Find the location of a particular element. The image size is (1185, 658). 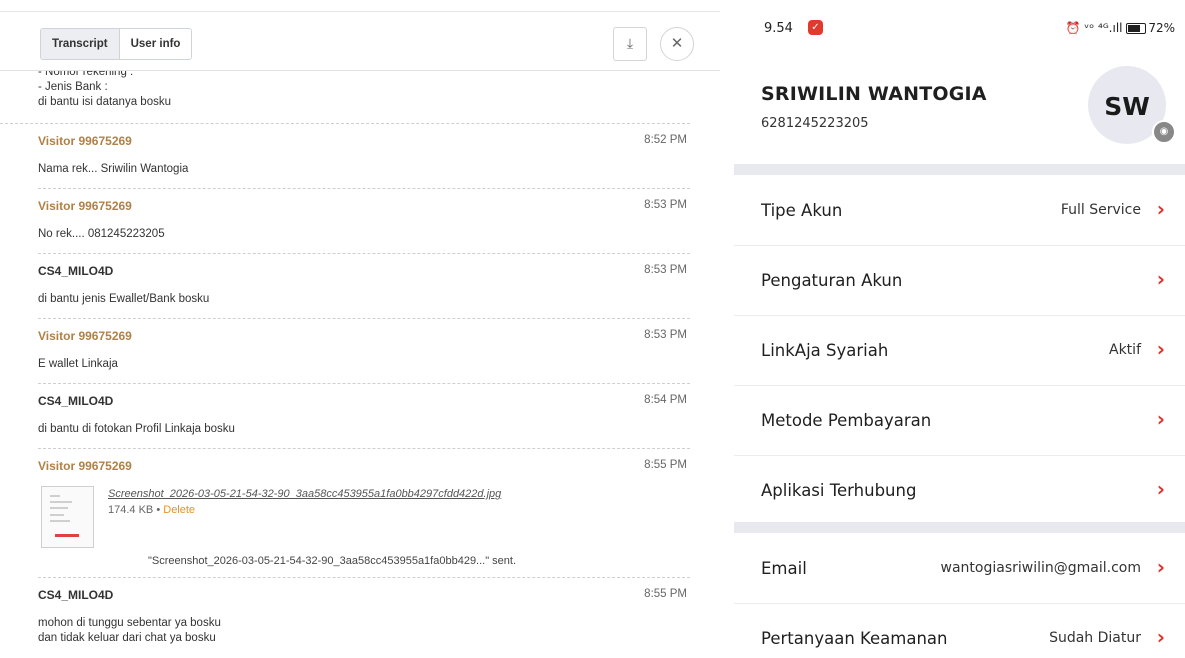

row-value: wantogiasriwilin@gmail.com is located at coordinates (1040, 568).